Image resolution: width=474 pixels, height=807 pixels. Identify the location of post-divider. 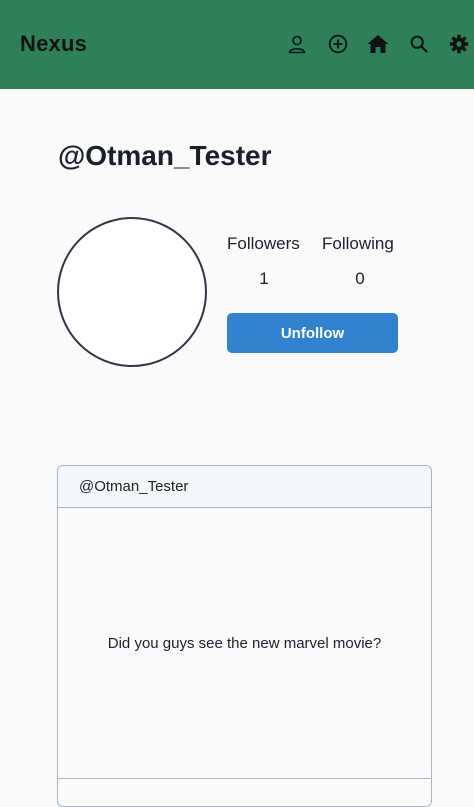
(244, 778).